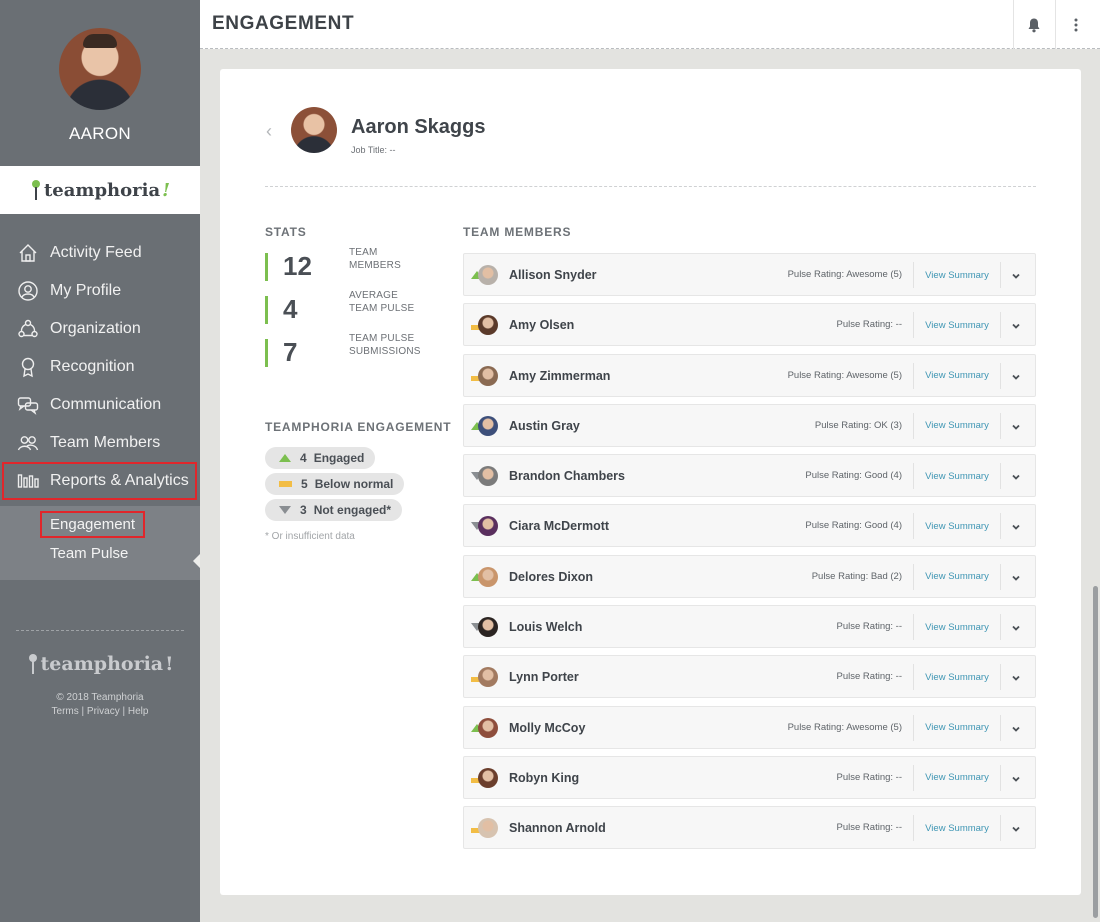 The width and height of the screenshot is (1100, 922). I want to click on member-name: Allison Snyder, so click(553, 275).